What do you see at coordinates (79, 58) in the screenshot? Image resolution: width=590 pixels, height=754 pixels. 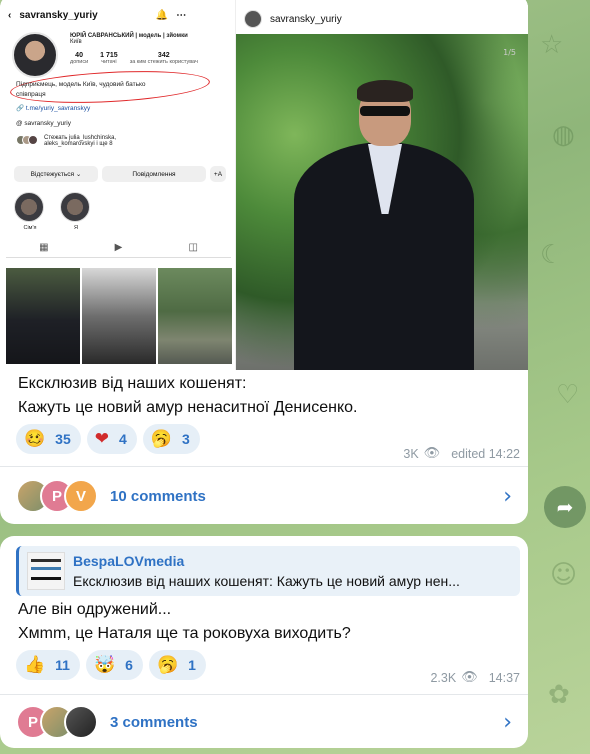 I see `ig-stat-posts: 40 дописи` at bounding box center [79, 58].